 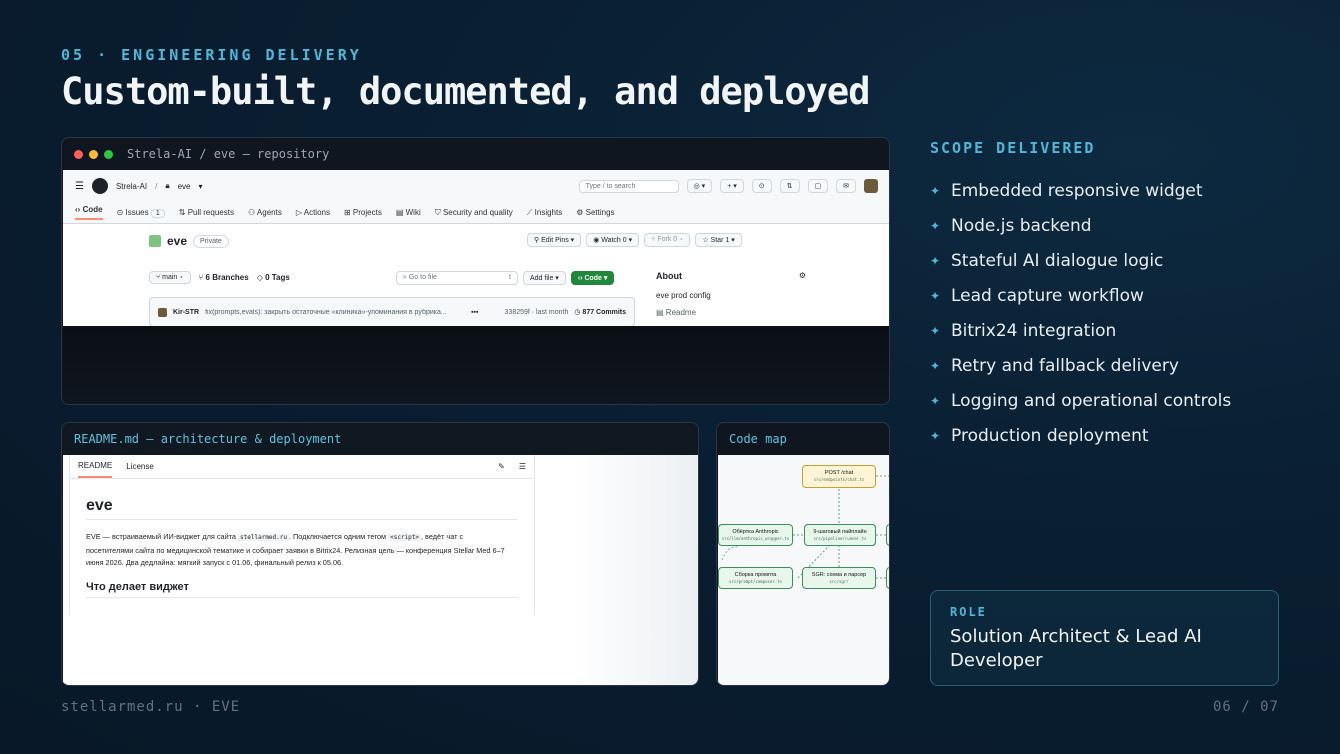 I want to click on code-map-title: Code map, so click(x=758, y=439).